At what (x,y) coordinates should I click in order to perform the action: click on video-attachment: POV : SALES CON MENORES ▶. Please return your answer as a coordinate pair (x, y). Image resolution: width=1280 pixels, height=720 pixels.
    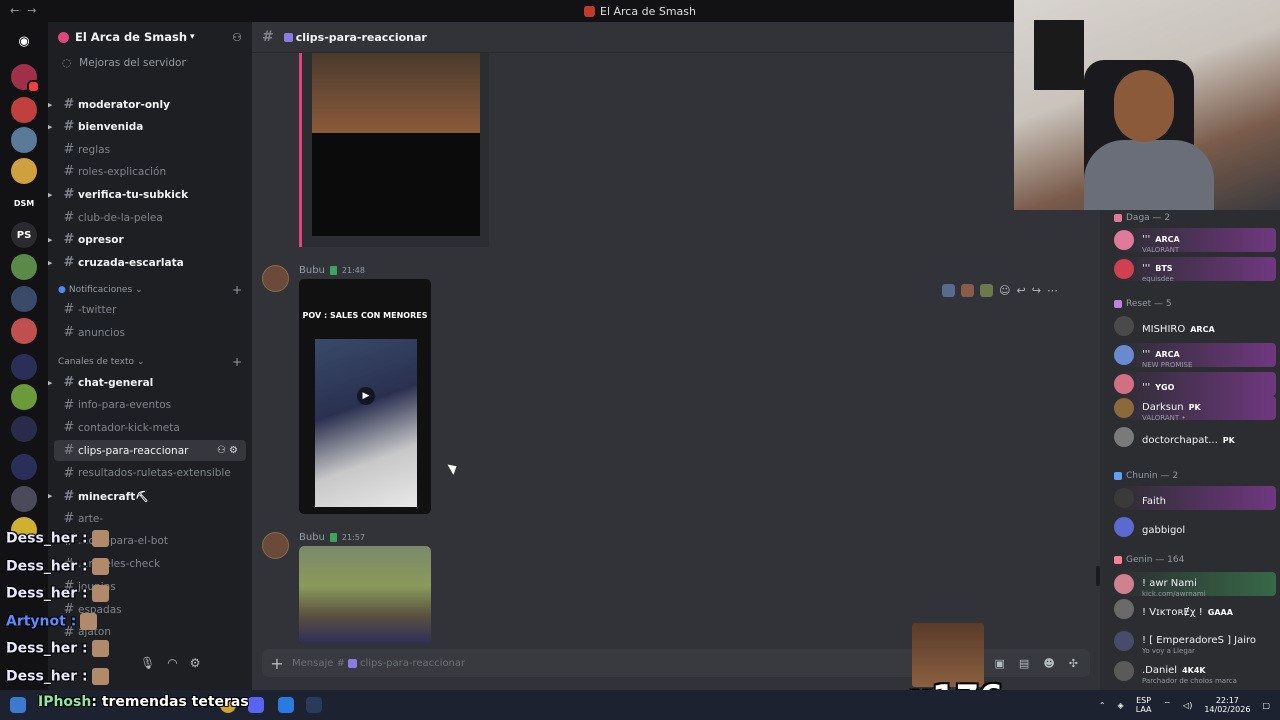
    Looking at the image, I should click on (365, 396).